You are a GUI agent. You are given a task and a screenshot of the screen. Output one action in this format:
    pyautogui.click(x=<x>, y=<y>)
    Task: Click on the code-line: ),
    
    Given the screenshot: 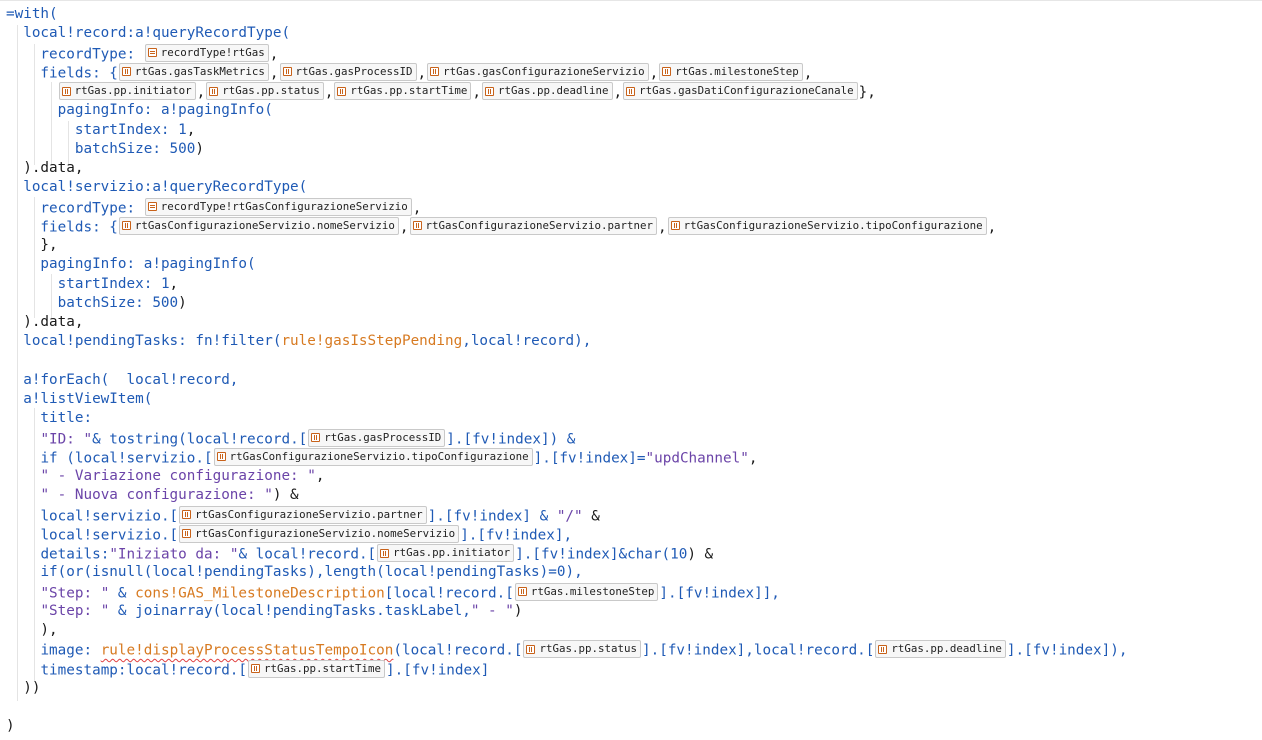 What is the action you would take?
    pyautogui.click(x=32, y=630)
    